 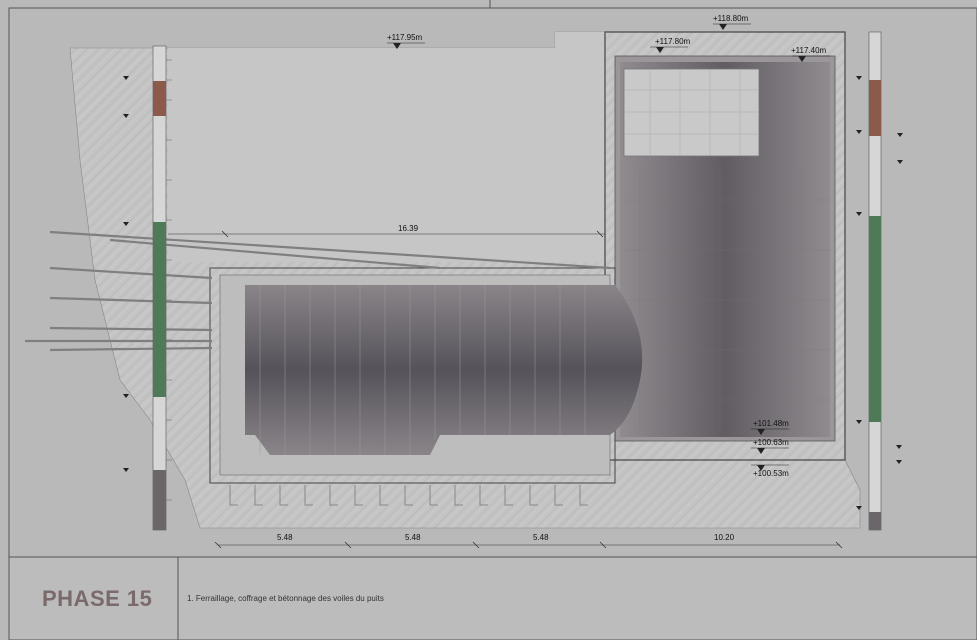 What do you see at coordinates (408, 228) in the screenshot?
I see `dimension-span-top: 16.39` at bounding box center [408, 228].